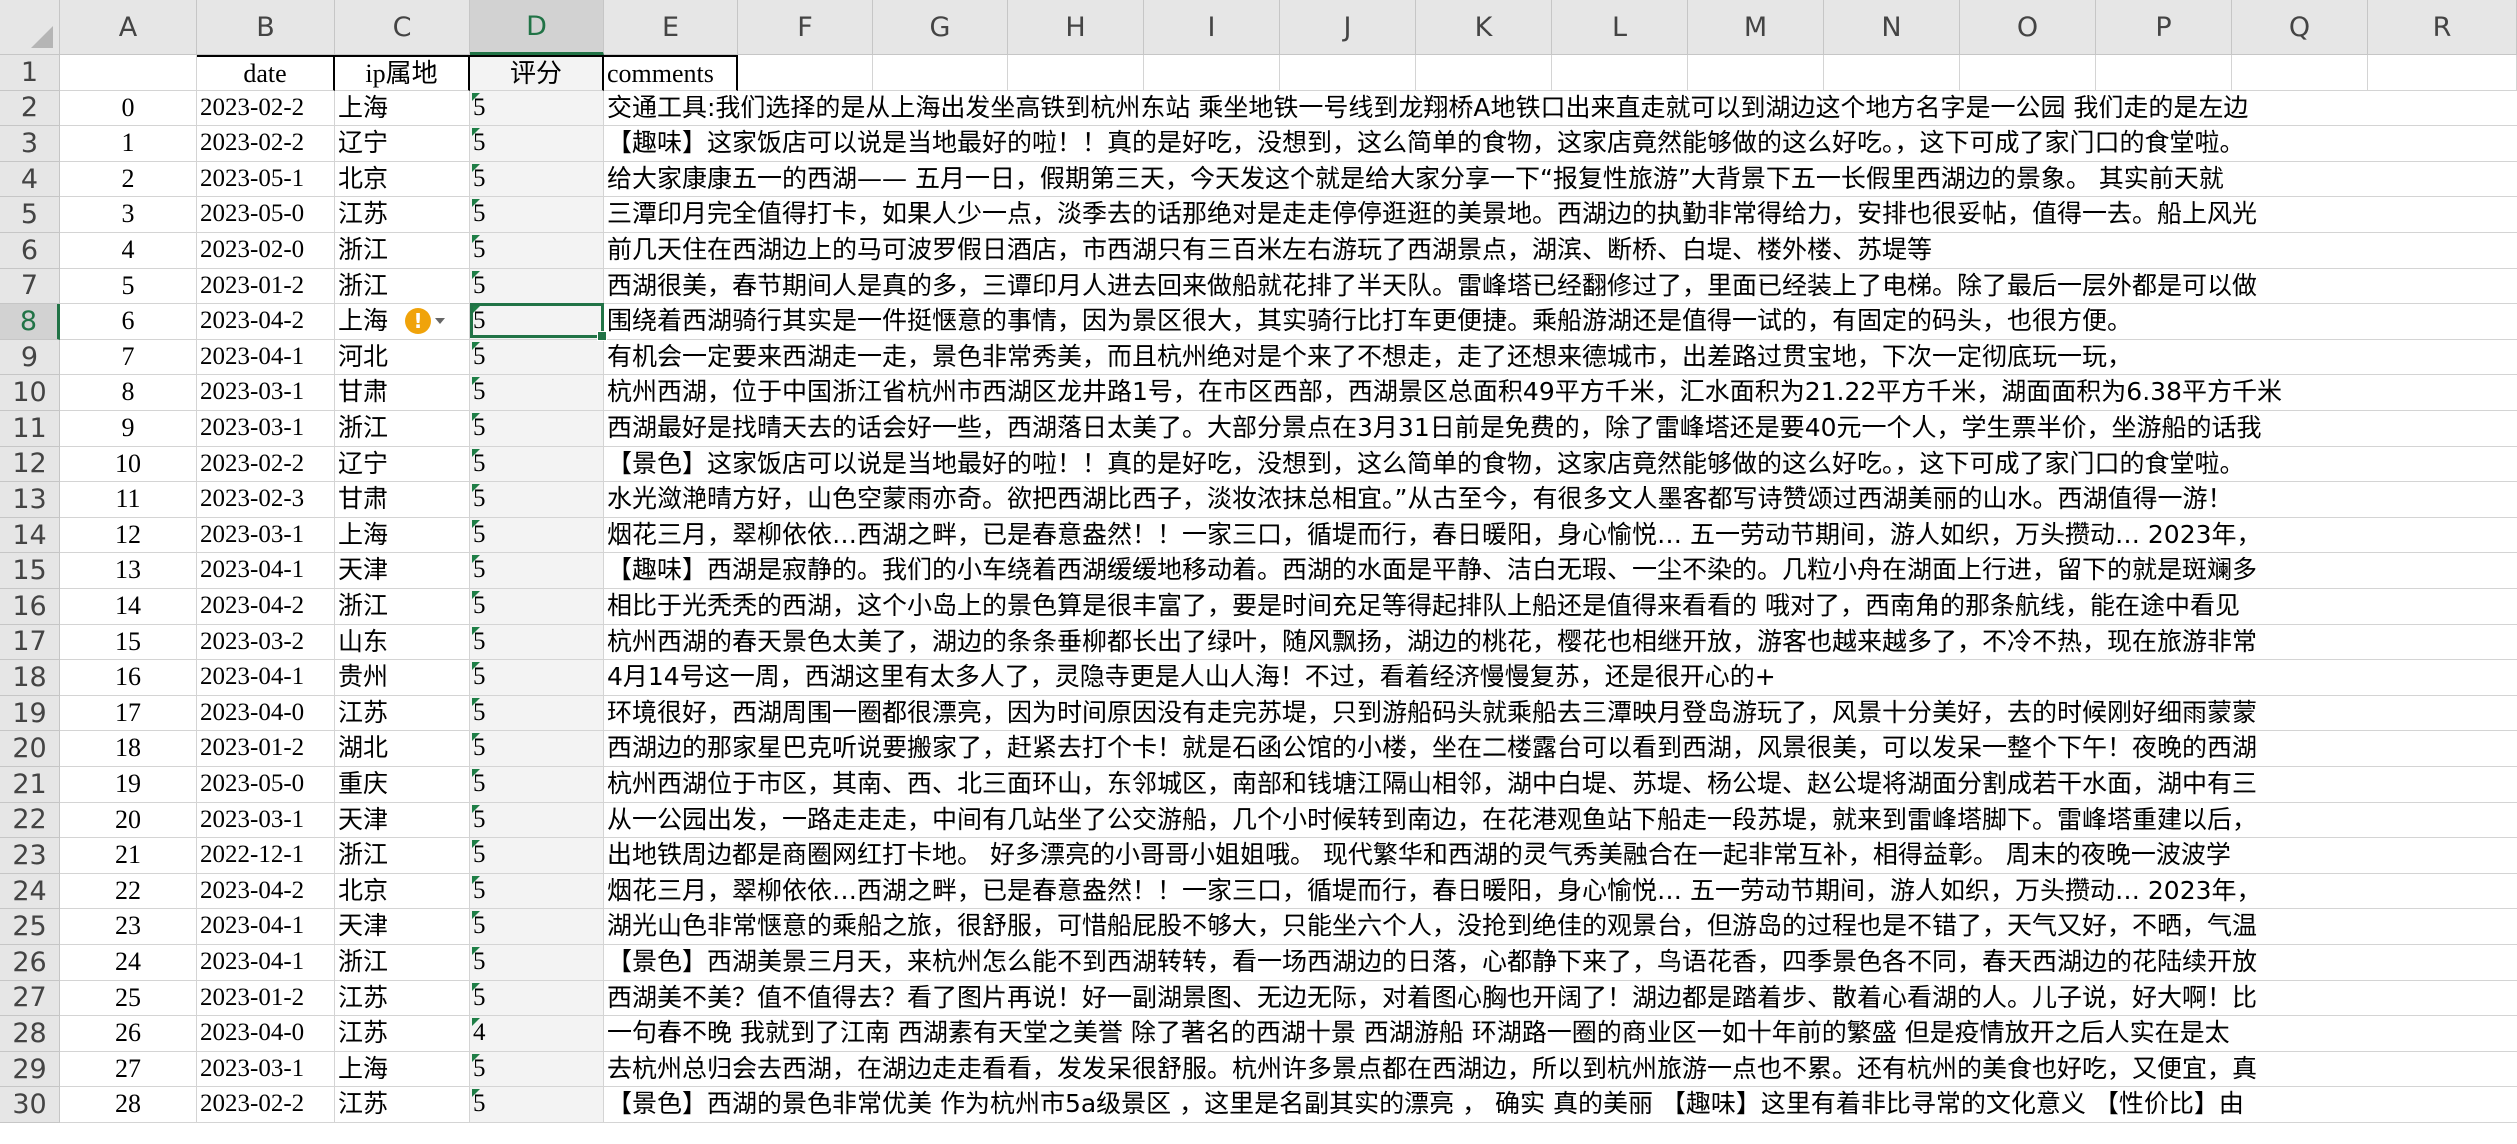  Describe the element at coordinates (30, 927) in the screenshot. I see `row-header-25: 25` at that location.